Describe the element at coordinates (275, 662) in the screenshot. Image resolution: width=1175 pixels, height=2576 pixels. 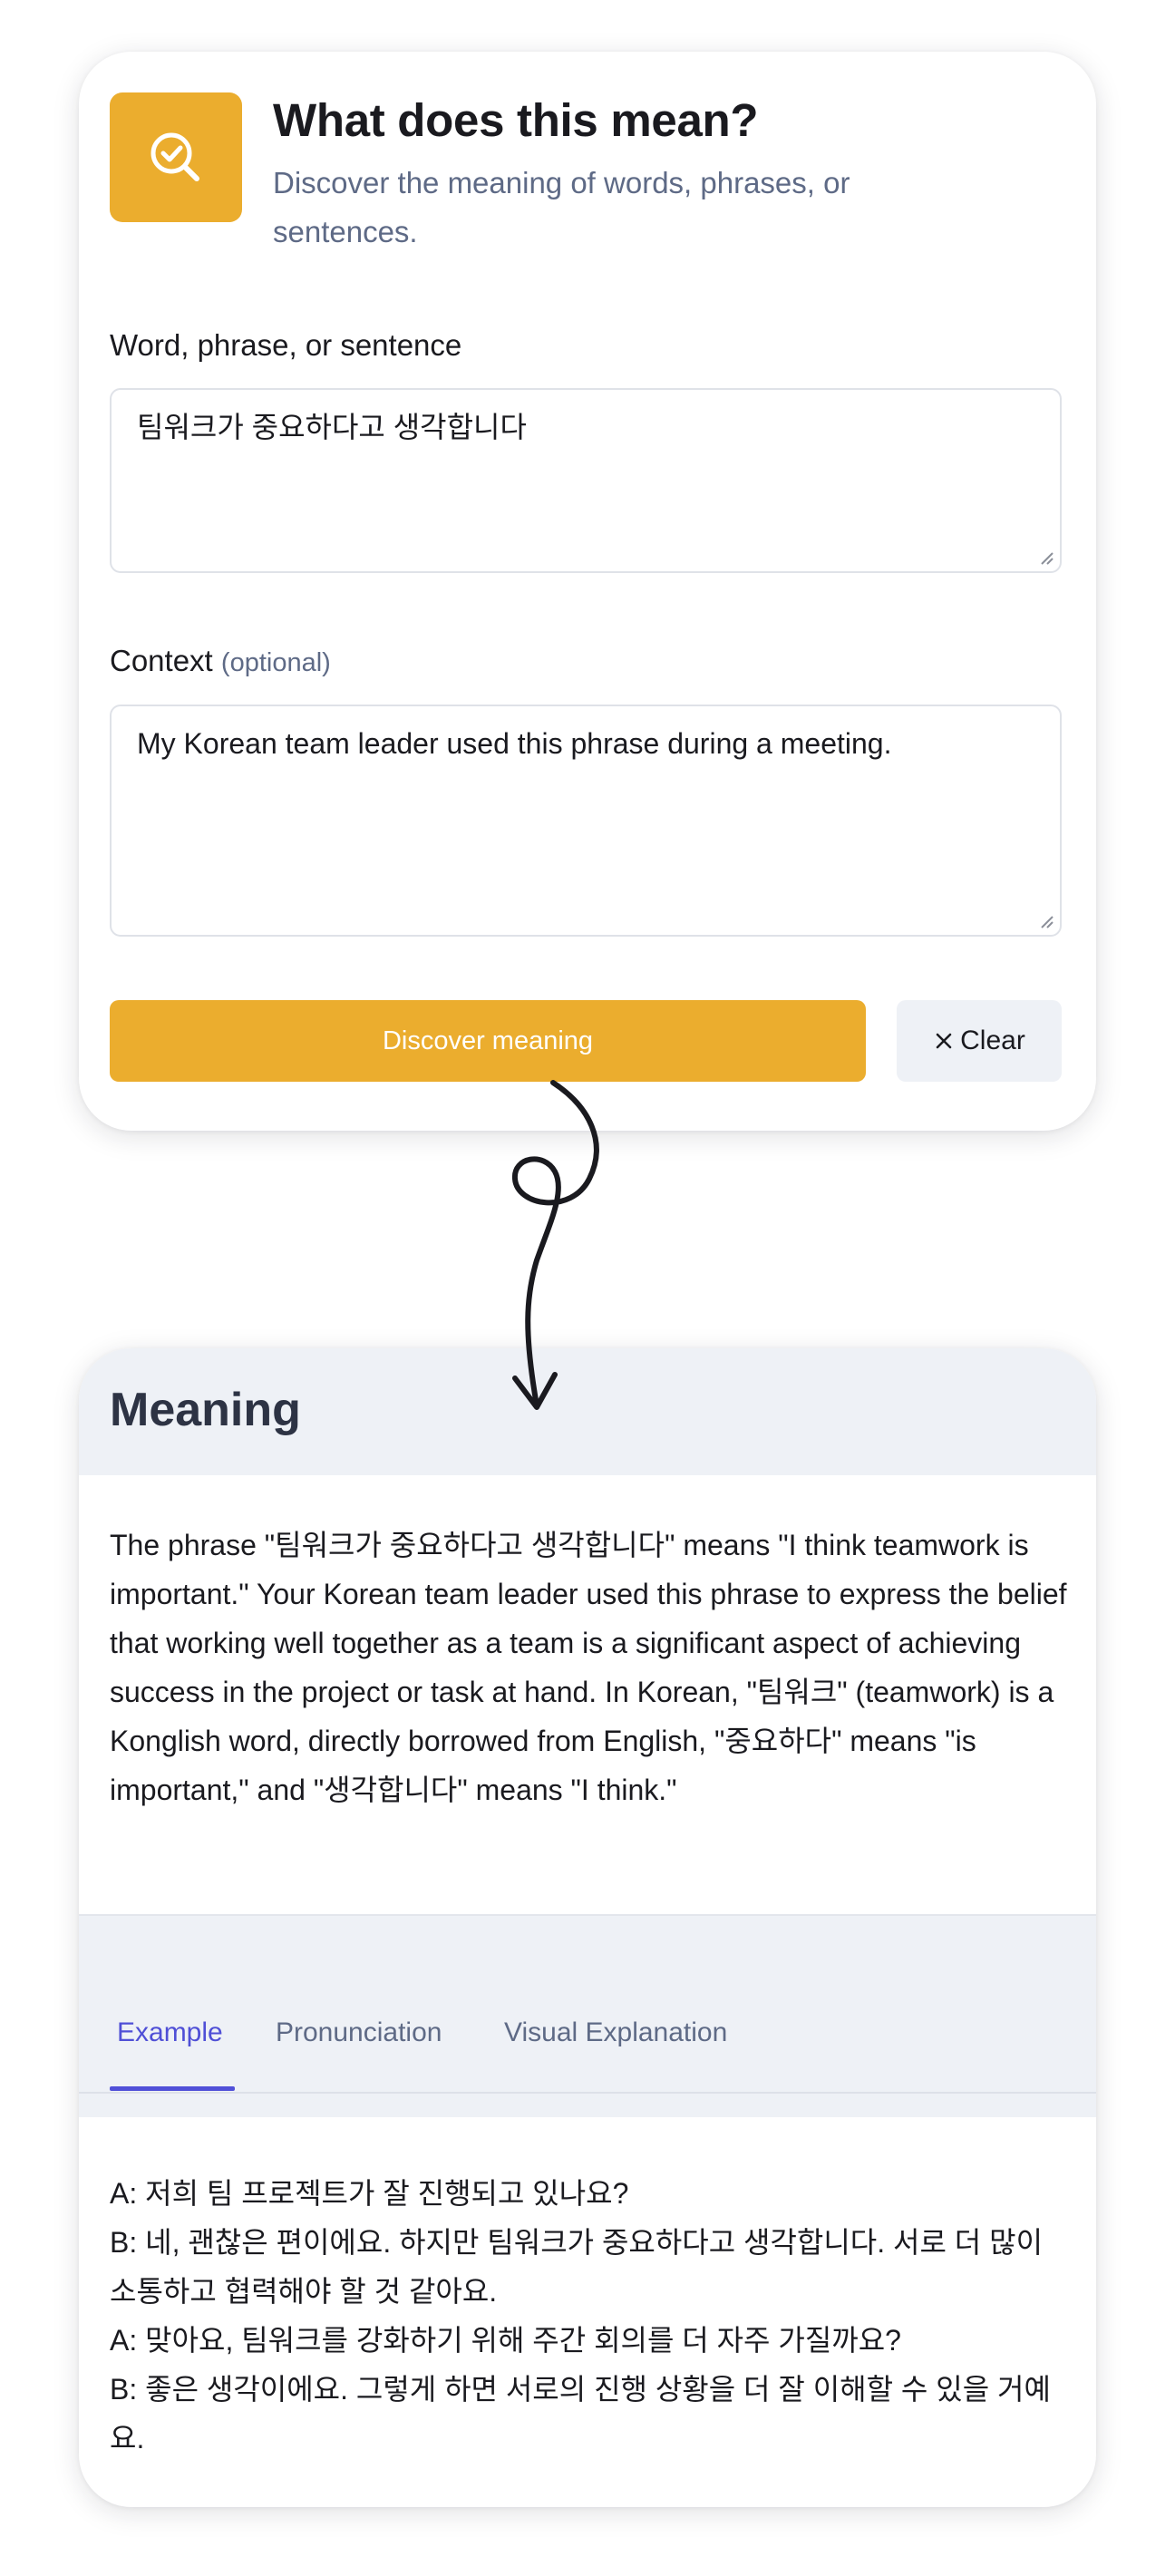
I see `context-optional-hint: (optional)` at that location.